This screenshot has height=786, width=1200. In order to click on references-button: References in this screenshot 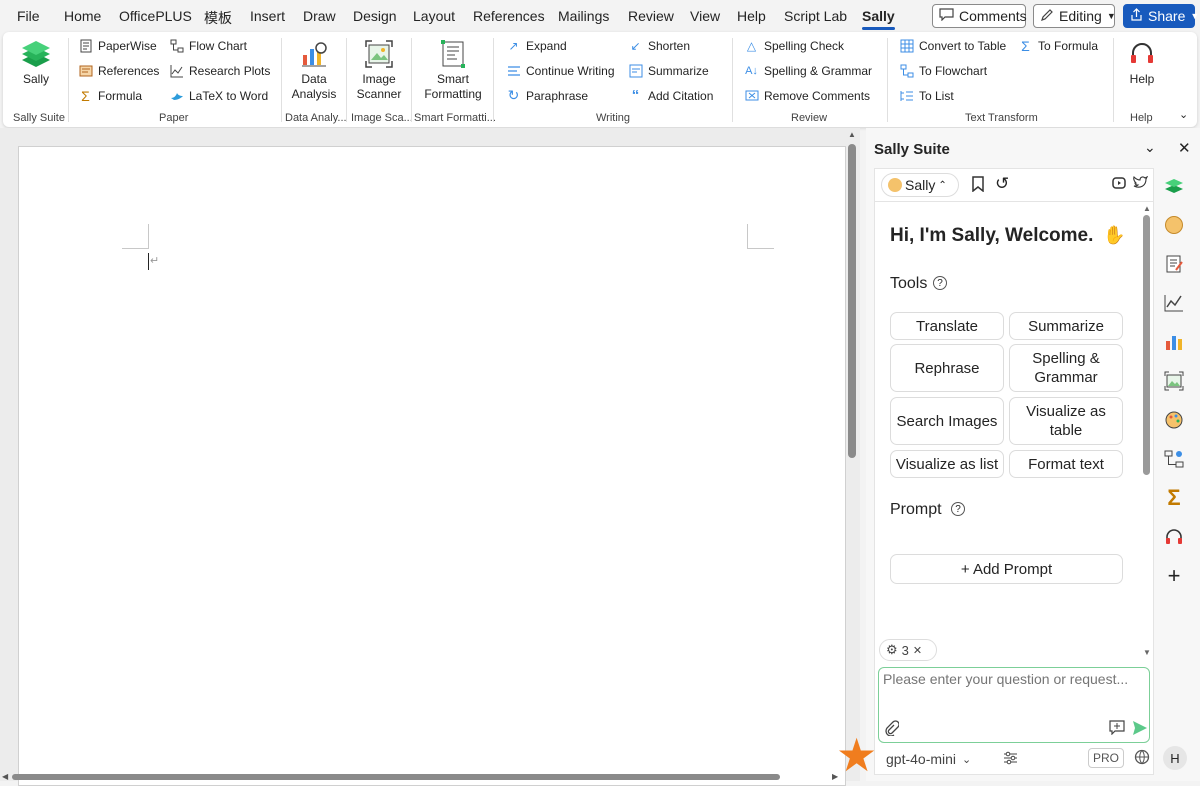, I will do `click(118, 70)`.